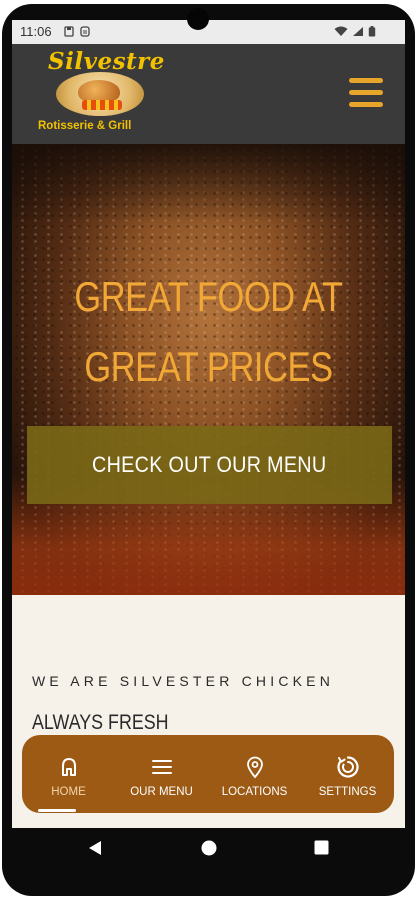 This screenshot has height=900, width=417. I want to click on location-pin-icon, so click(254, 767).